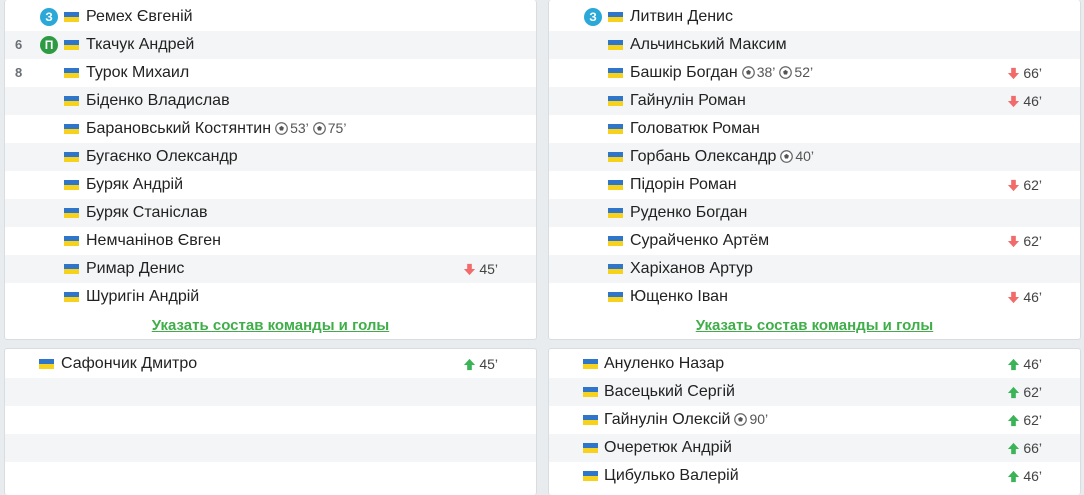  What do you see at coordinates (270, 101) in the screenshot?
I see `player-row: Біденко Владислав` at bounding box center [270, 101].